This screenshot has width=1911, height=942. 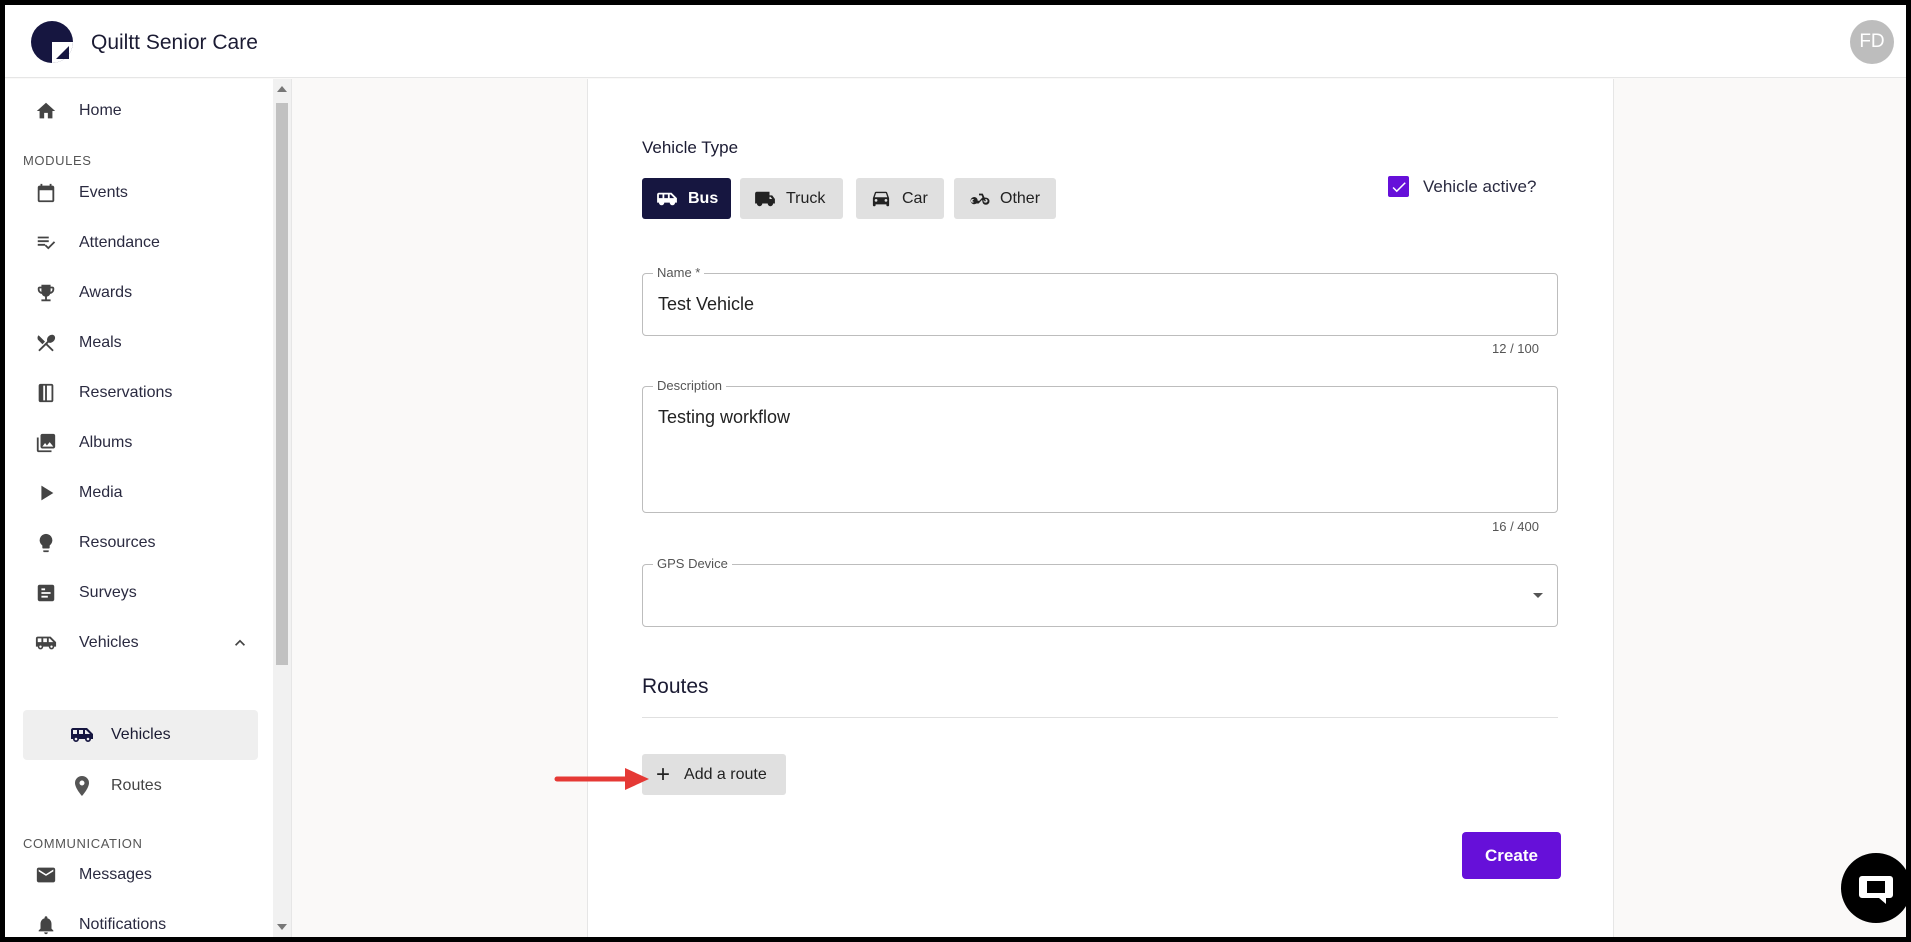 What do you see at coordinates (46, 393) in the screenshot?
I see `book-icon` at bounding box center [46, 393].